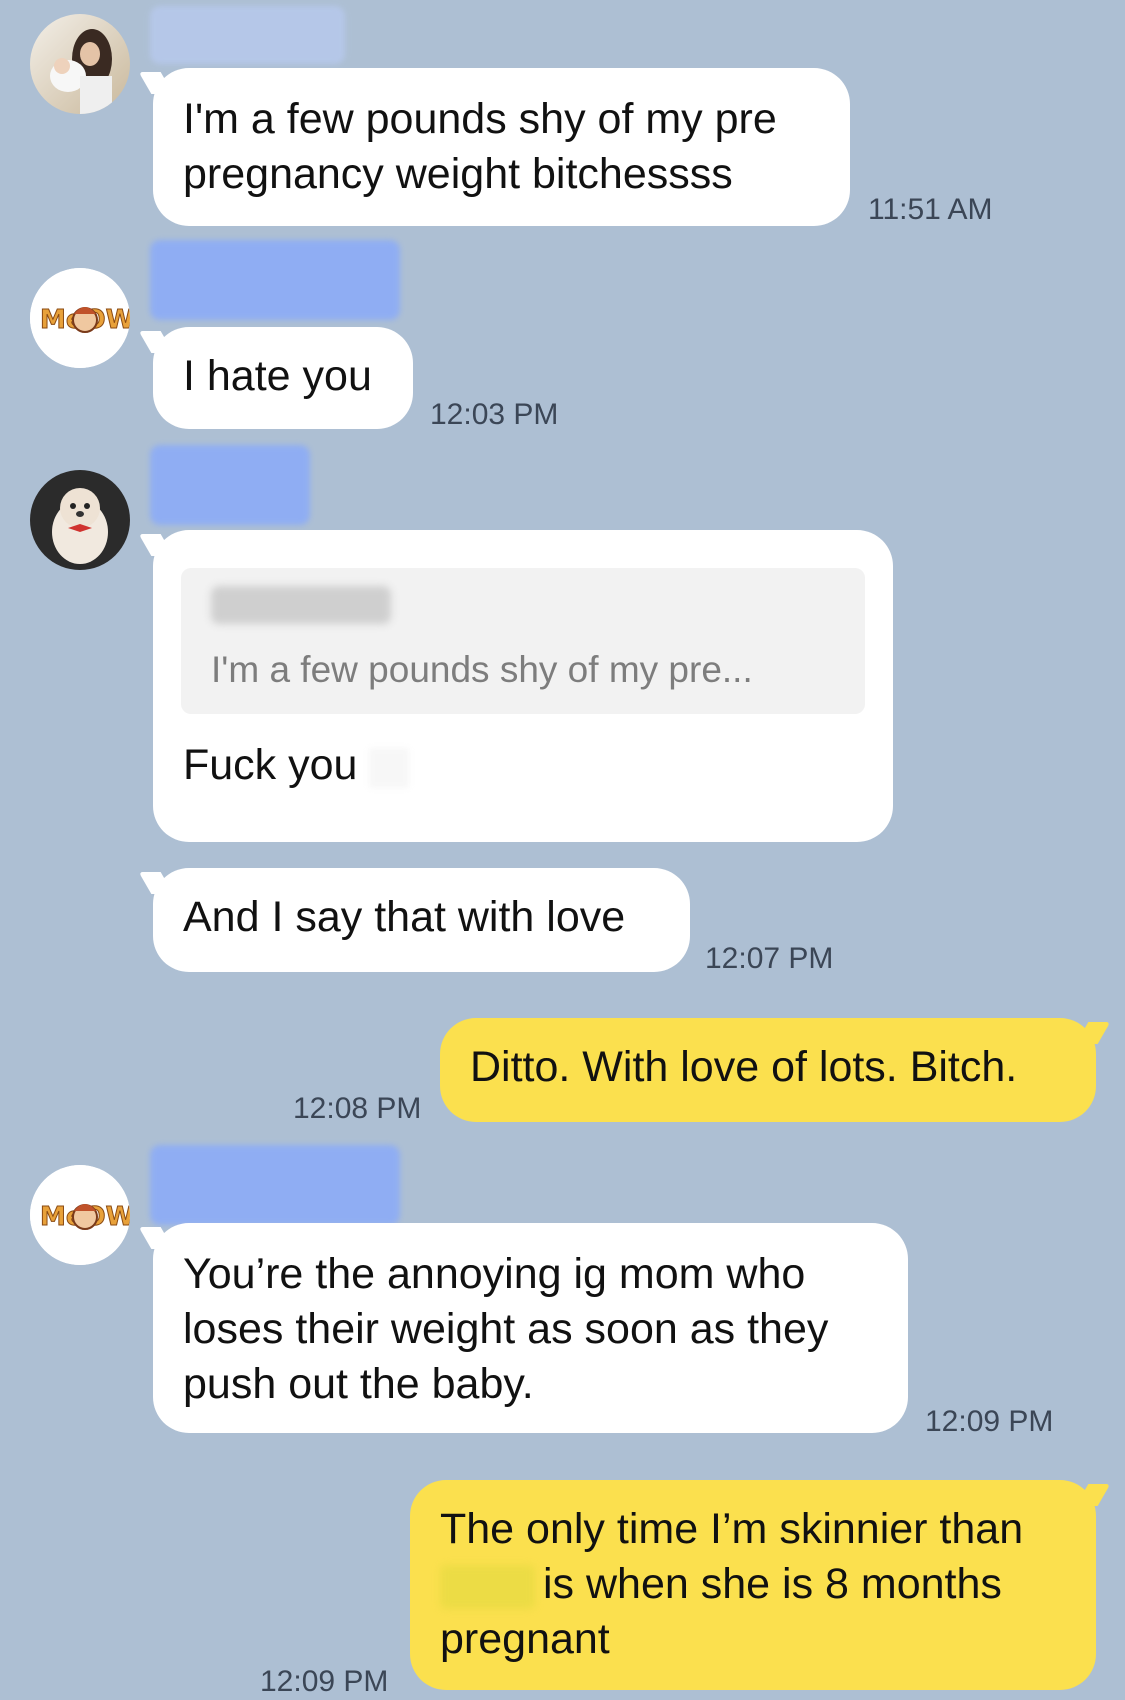 The width and height of the screenshot is (1125, 1700). I want to click on message-text-part-1: The only time I’m skinnier than, so click(732, 1529).